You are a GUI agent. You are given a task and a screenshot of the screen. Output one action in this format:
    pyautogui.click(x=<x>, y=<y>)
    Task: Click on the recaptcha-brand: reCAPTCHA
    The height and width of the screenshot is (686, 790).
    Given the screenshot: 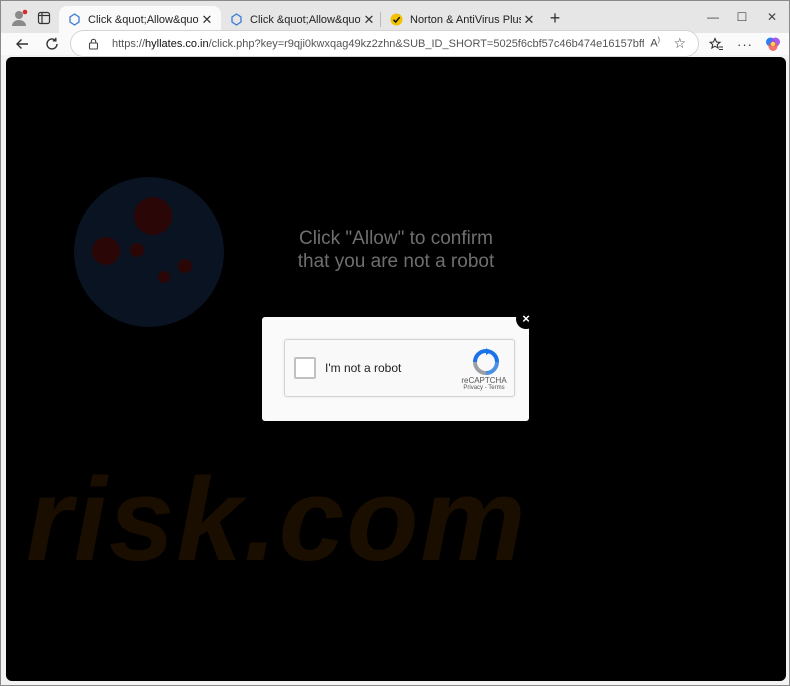 What is the action you would take?
    pyautogui.click(x=484, y=380)
    